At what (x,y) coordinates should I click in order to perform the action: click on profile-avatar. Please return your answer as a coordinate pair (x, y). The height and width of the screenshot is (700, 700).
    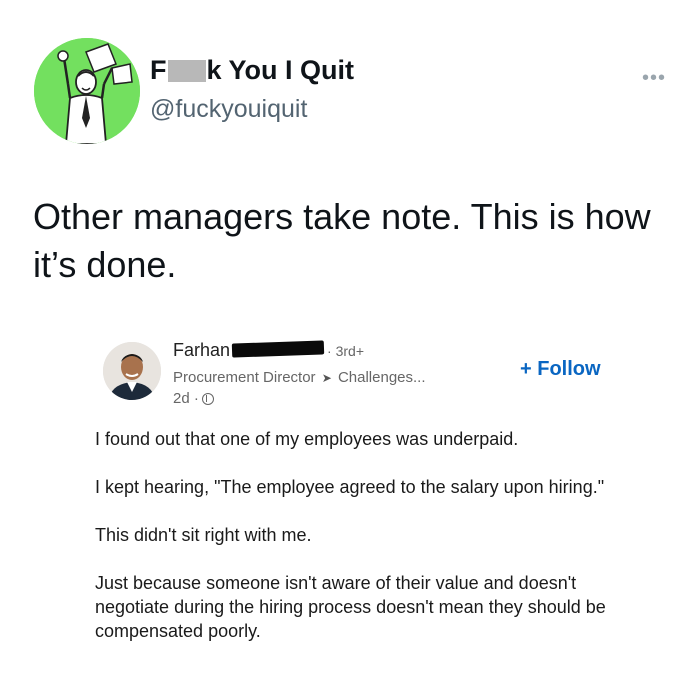
    Looking at the image, I should click on (87, 91).